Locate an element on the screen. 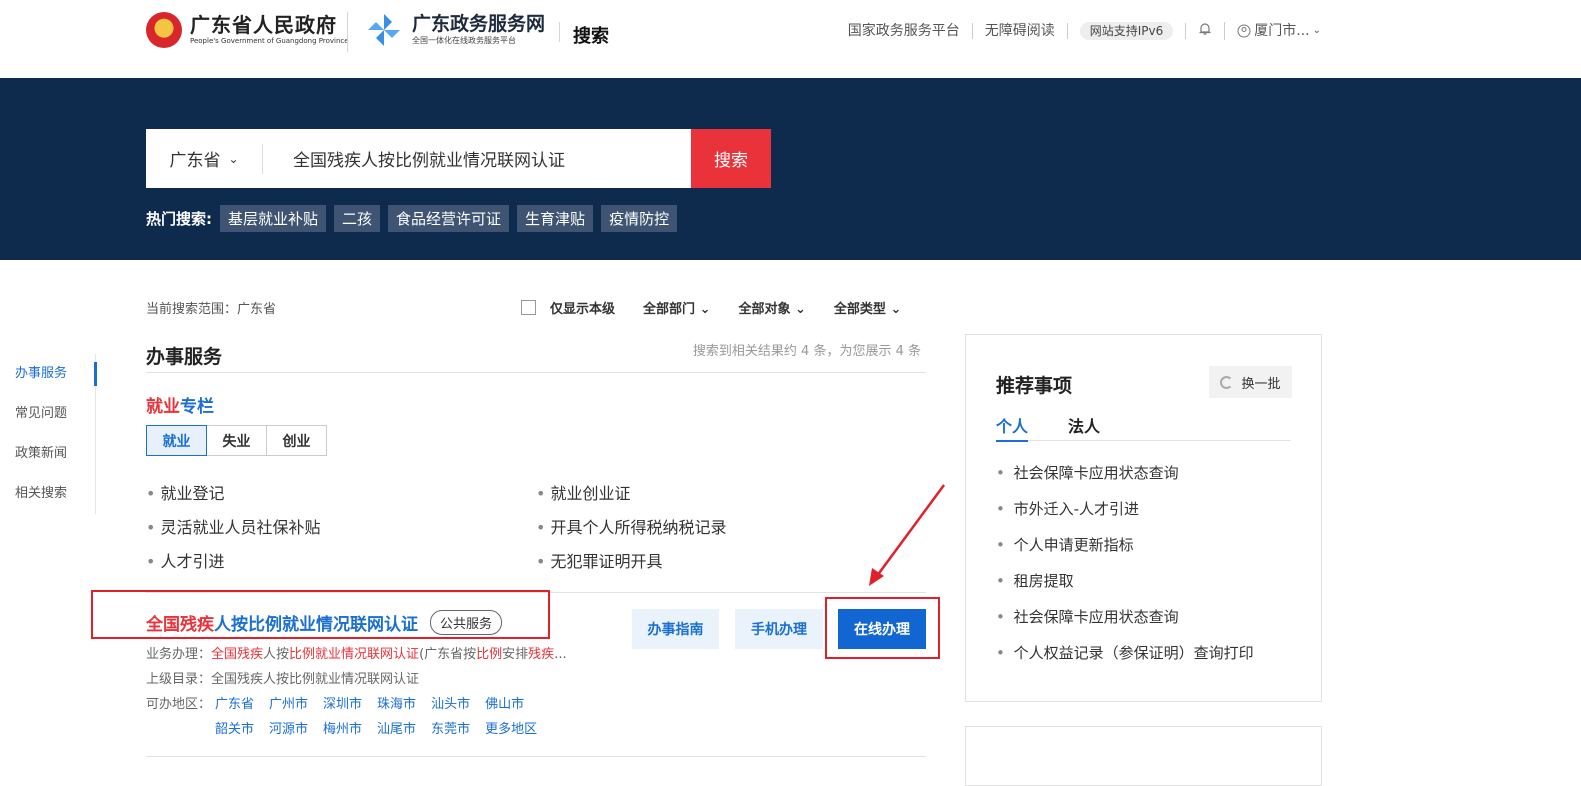 This screenshot has height=786, width=1581. gov-name: 广东省人民政府 is located at coordinates (263, 25).